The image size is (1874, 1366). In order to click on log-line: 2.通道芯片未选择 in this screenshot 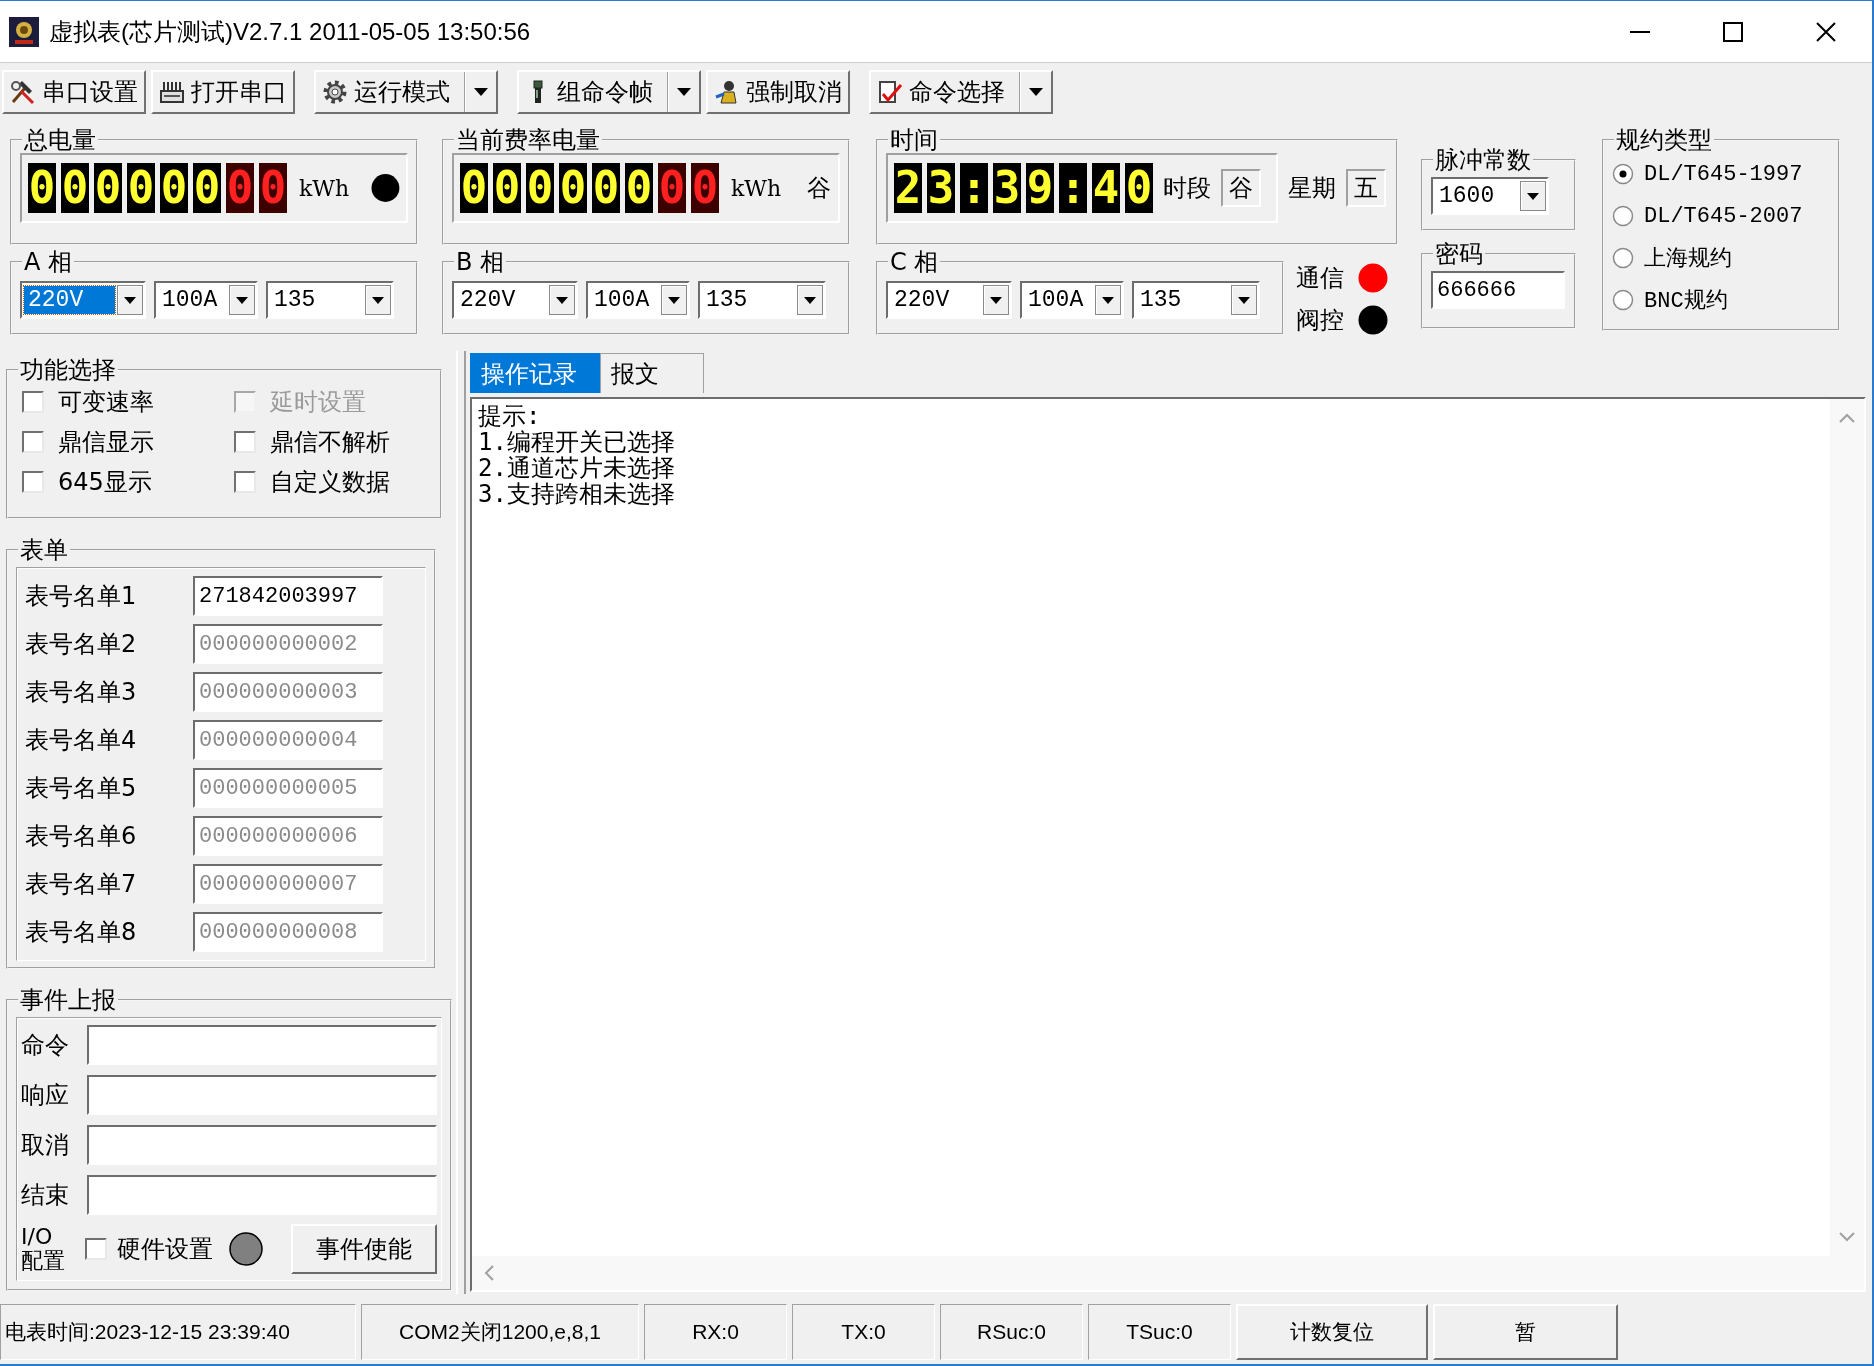, I will do `click(577, 468)`.